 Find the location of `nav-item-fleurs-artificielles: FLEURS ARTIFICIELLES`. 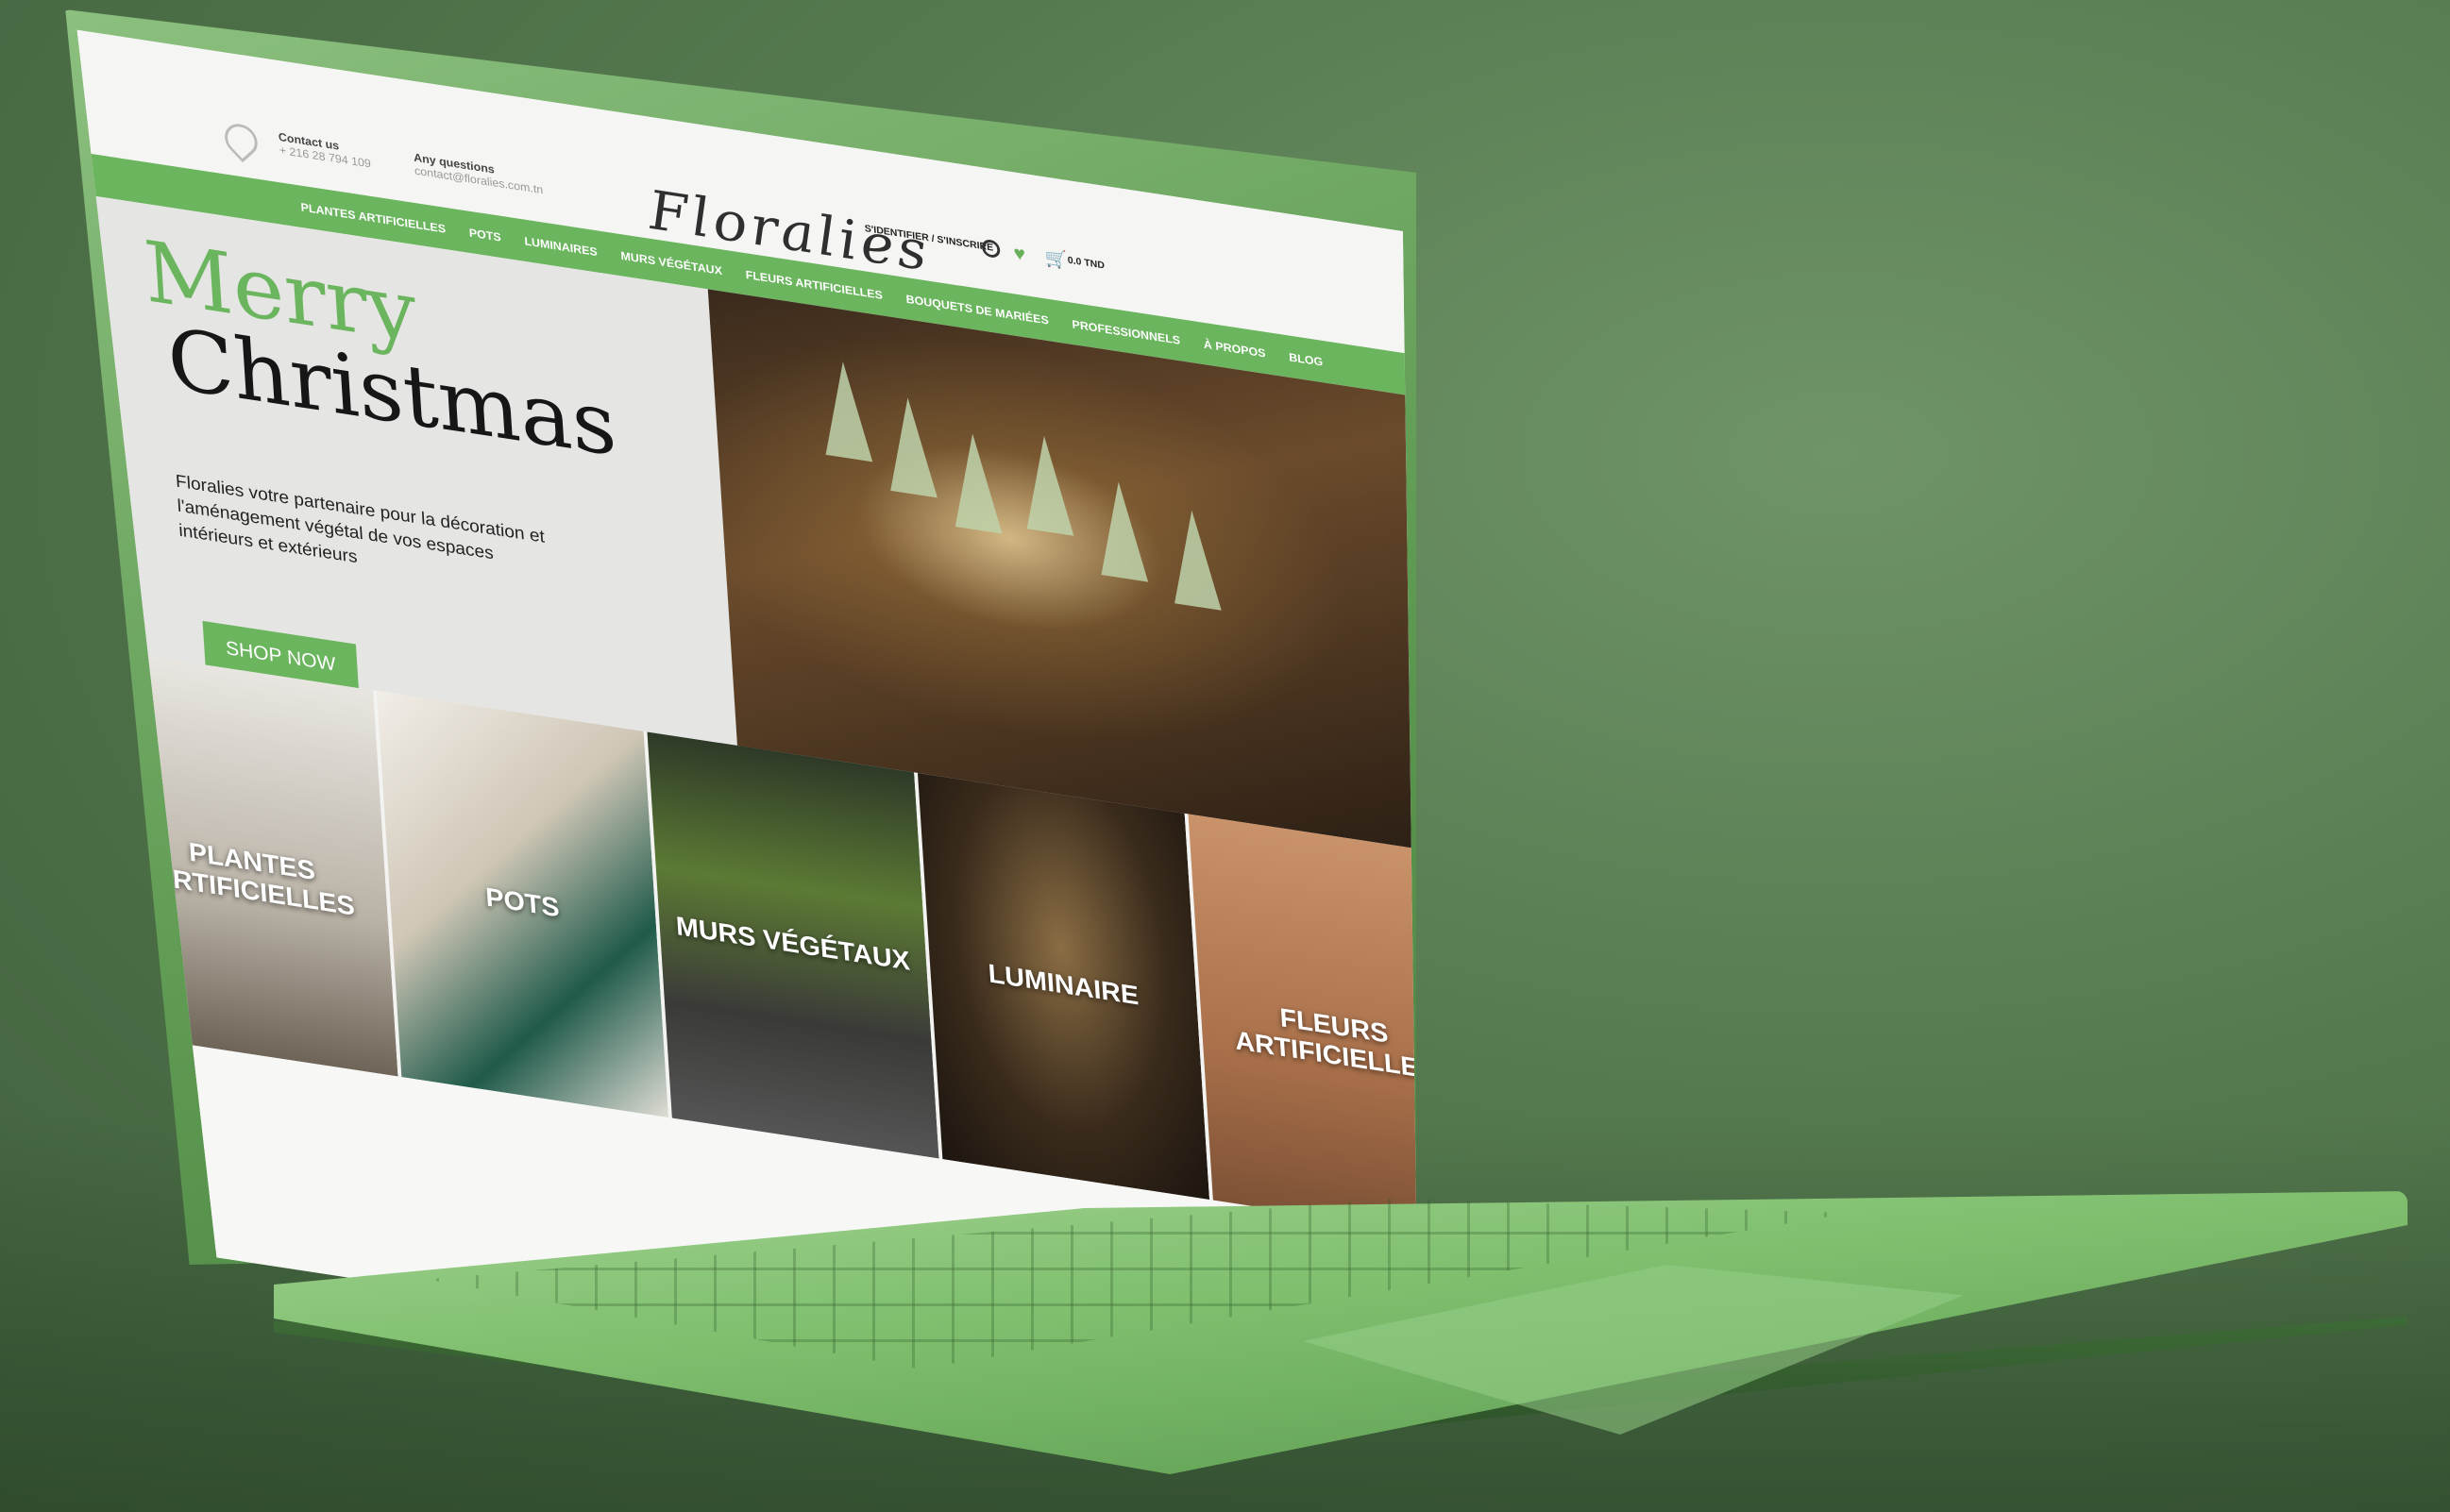

nav-item-fleurs-artificielles: FLEURS ARTIFICIELLES is located at coordinates (814, 284).